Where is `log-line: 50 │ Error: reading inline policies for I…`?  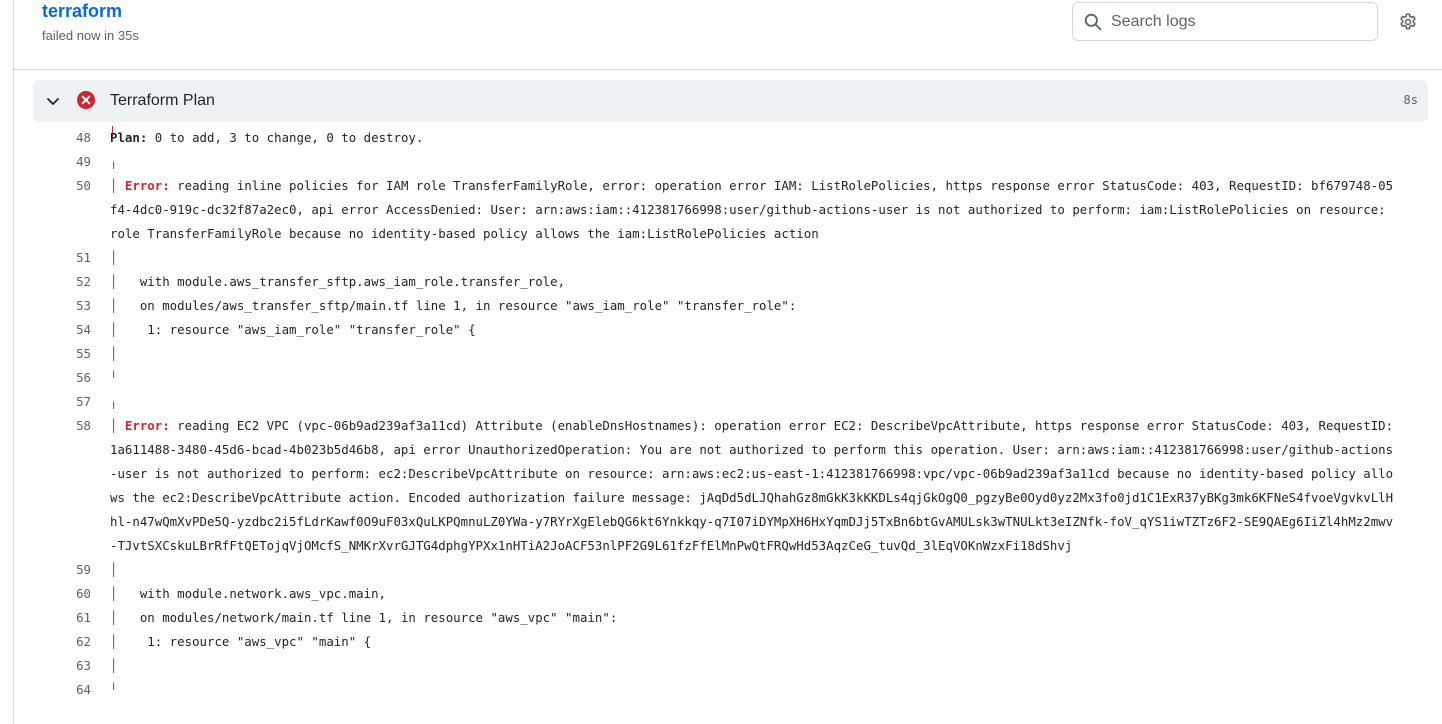 log-line: 50 │ Error: reading inline policies for I… is located at coordinates (730, 210).